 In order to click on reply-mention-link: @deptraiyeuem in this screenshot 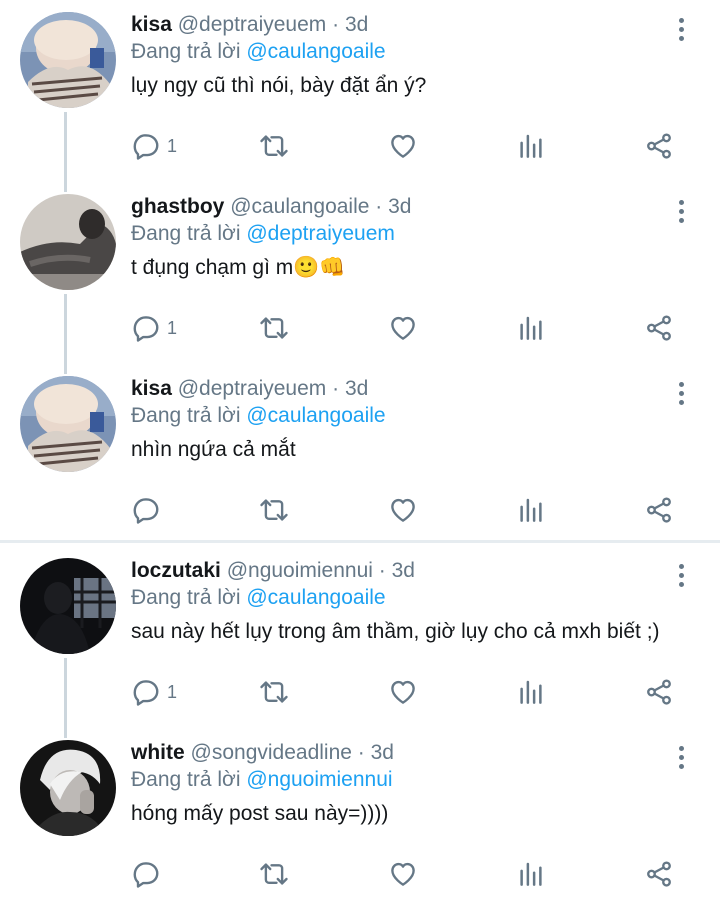, I will do `click(320, 233)`.